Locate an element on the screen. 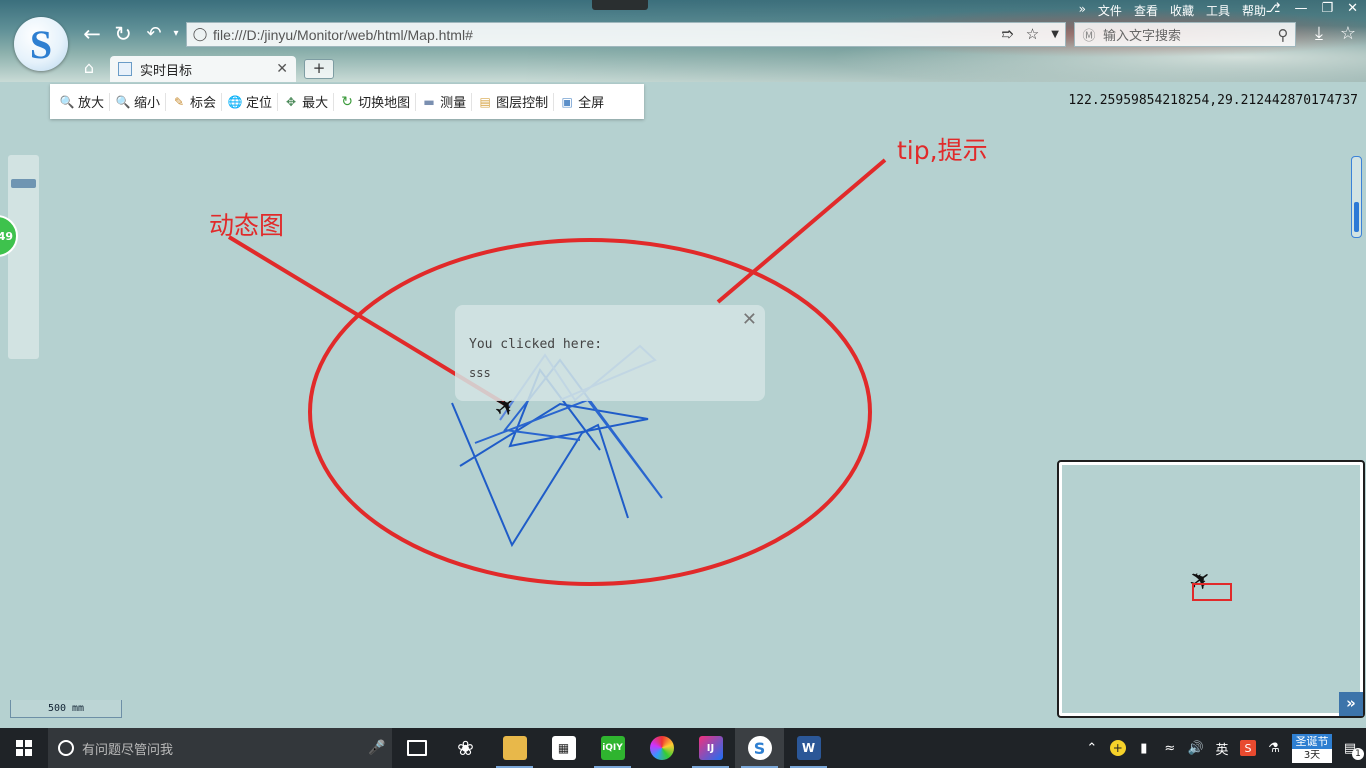 The height and width of the screenshot is (768, 1366). start-button is located at coordinates (24, 748).